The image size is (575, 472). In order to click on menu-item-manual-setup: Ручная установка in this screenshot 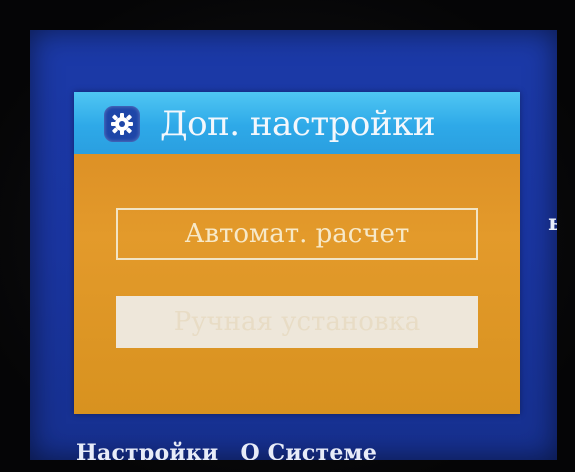, I will do `click(297, 322)`.